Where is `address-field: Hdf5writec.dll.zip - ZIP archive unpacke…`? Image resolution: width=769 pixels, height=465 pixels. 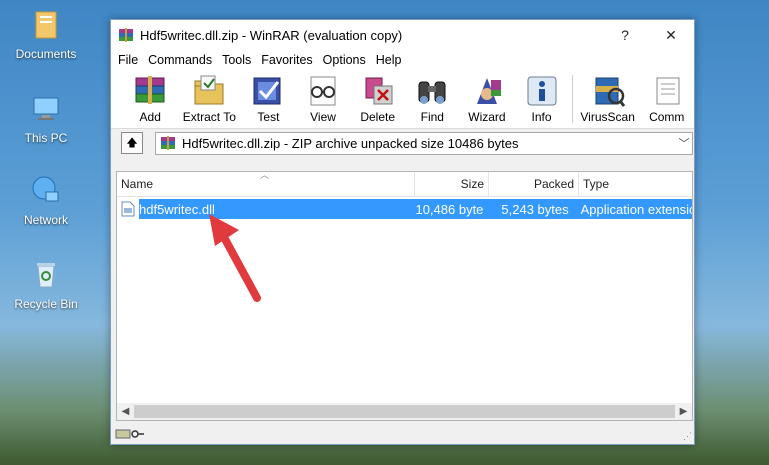
address-field: Hdf5writec.dll.zip - ZIP archive unpacke… is located at coordinates (424, 143).